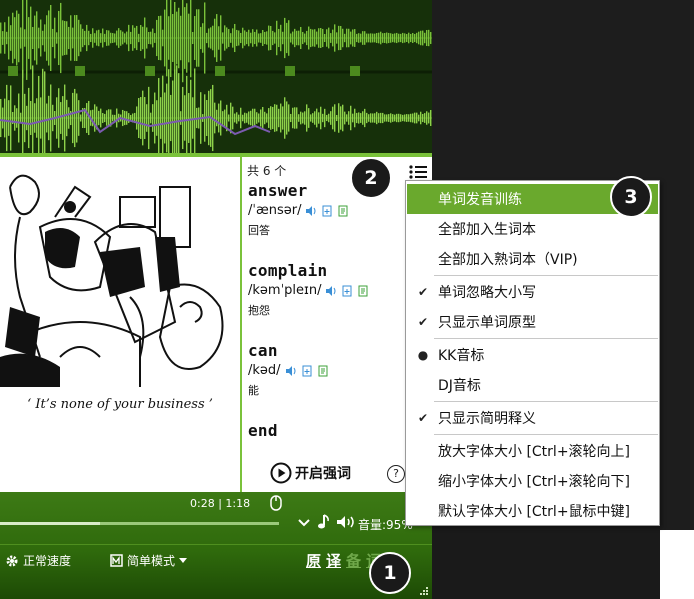 The width and height of the screenshot is (694, 599). Describe the element at coordinates (298, 190) in the screenshot. I see `word-text: answer` at that location.